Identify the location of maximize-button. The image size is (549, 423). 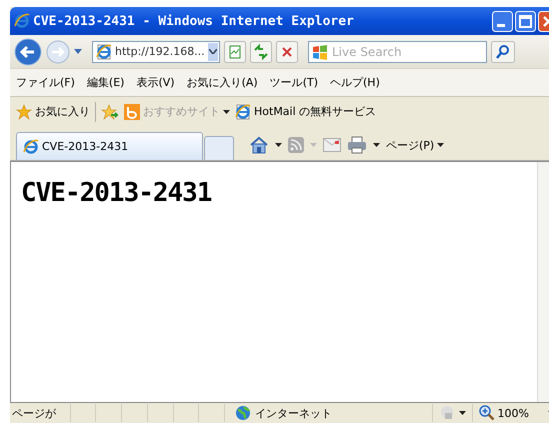
(525, 21).